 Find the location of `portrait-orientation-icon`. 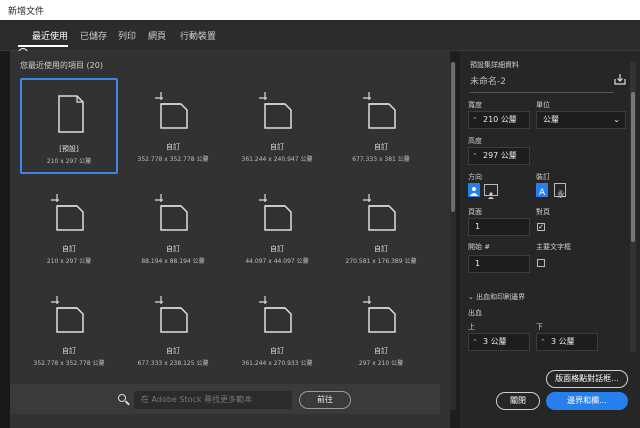

portrait-orientation-icon is located at coordinates (474, 190).